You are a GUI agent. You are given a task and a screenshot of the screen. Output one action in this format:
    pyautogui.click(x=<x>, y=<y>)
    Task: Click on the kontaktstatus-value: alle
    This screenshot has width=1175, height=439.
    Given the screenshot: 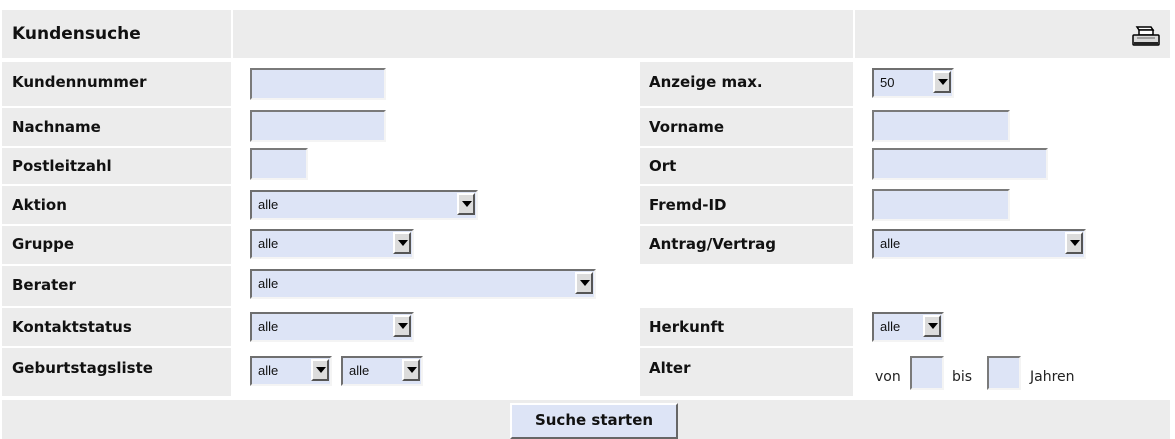 What is the action you would take?
    pyautogui.click(x=268, y=326)
    